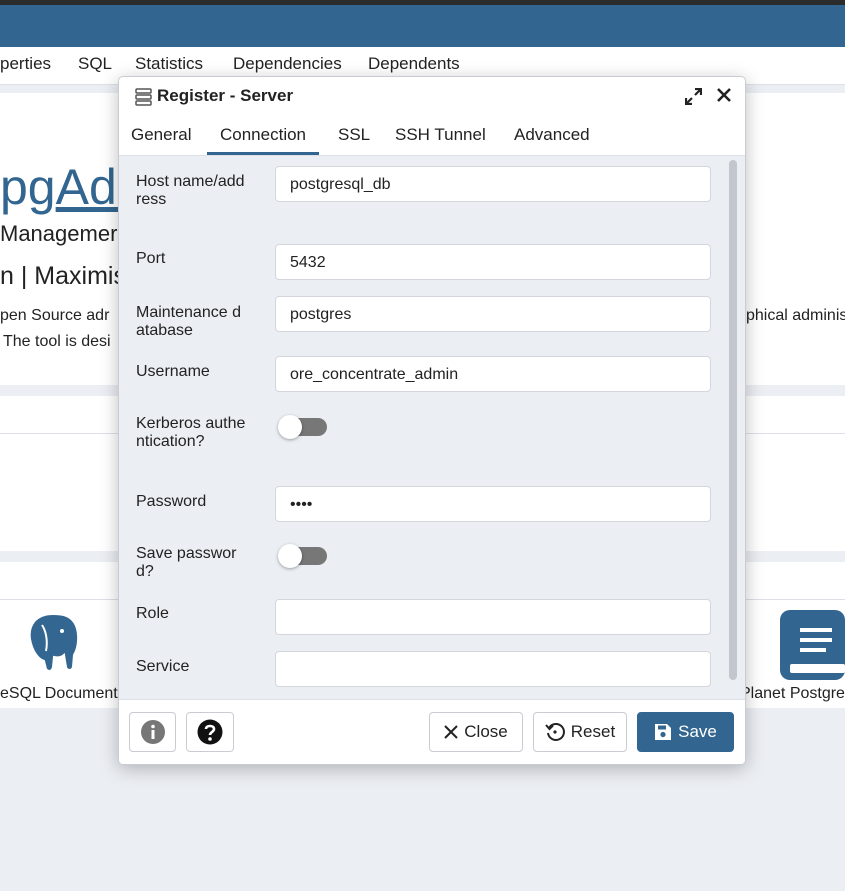 Image resolution: width=845 pixels, height=891 pixels. I want to click on floppy-disk-icon, so click(663, 732).